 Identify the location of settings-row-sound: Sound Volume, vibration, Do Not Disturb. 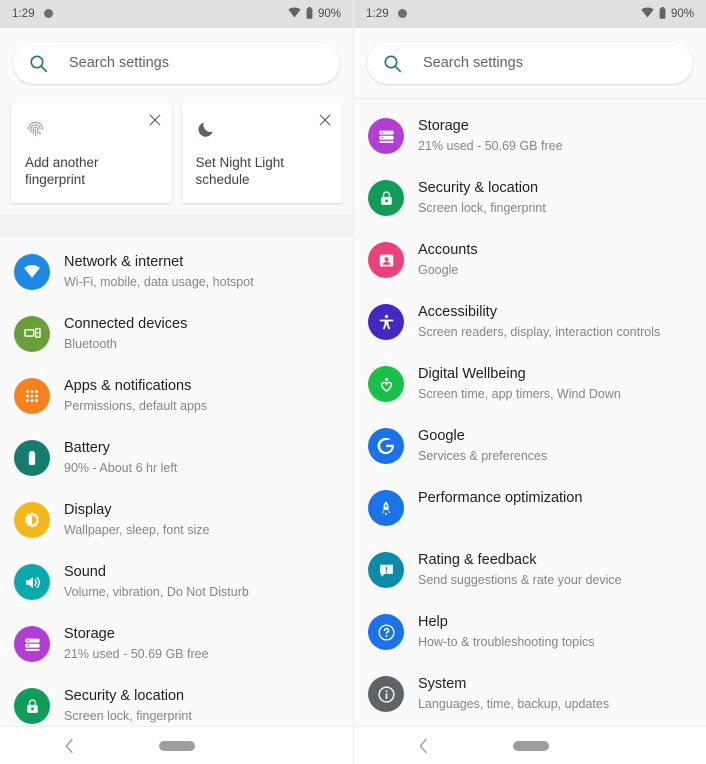
(176, 584).